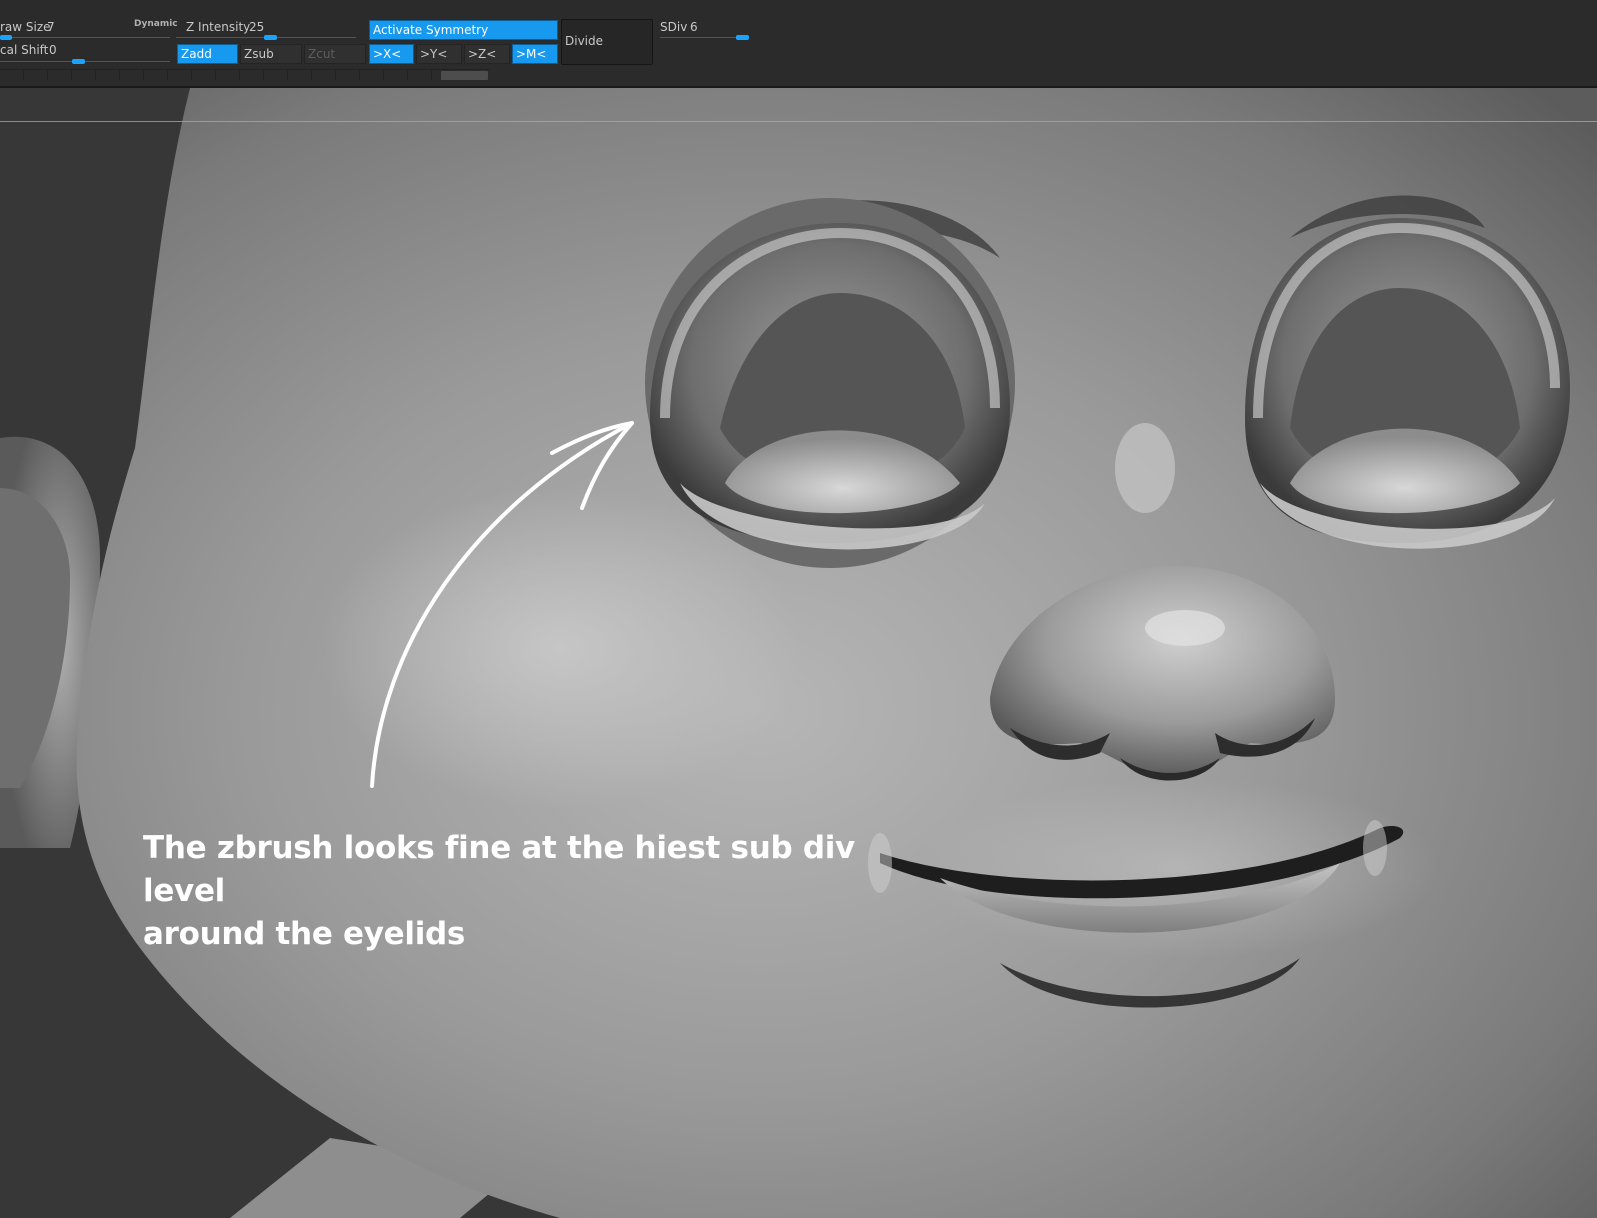  I want to click on focal-shift-knob, so click(78, 61).